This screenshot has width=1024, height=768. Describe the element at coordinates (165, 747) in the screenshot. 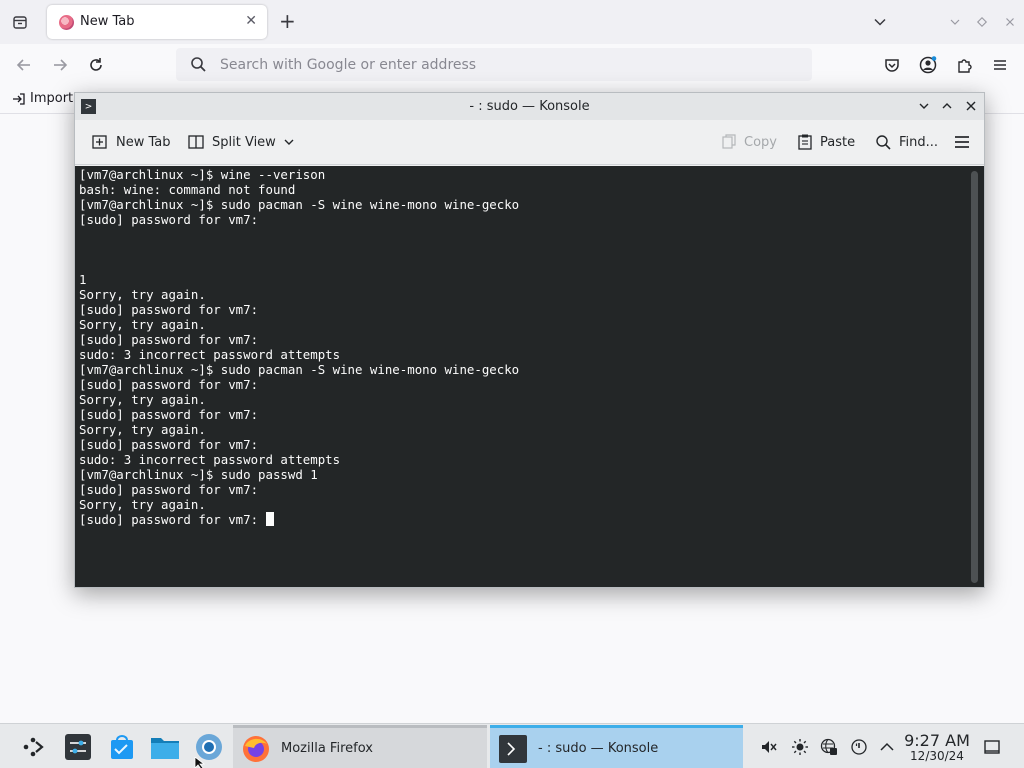

I see `file-manager-icon` at that location.